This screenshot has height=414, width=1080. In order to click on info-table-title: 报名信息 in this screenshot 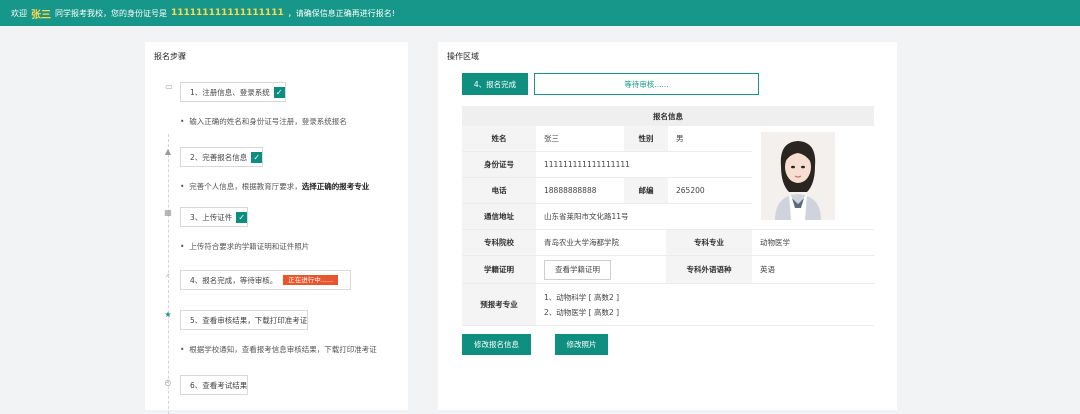, I will do `click(668, 116)`.